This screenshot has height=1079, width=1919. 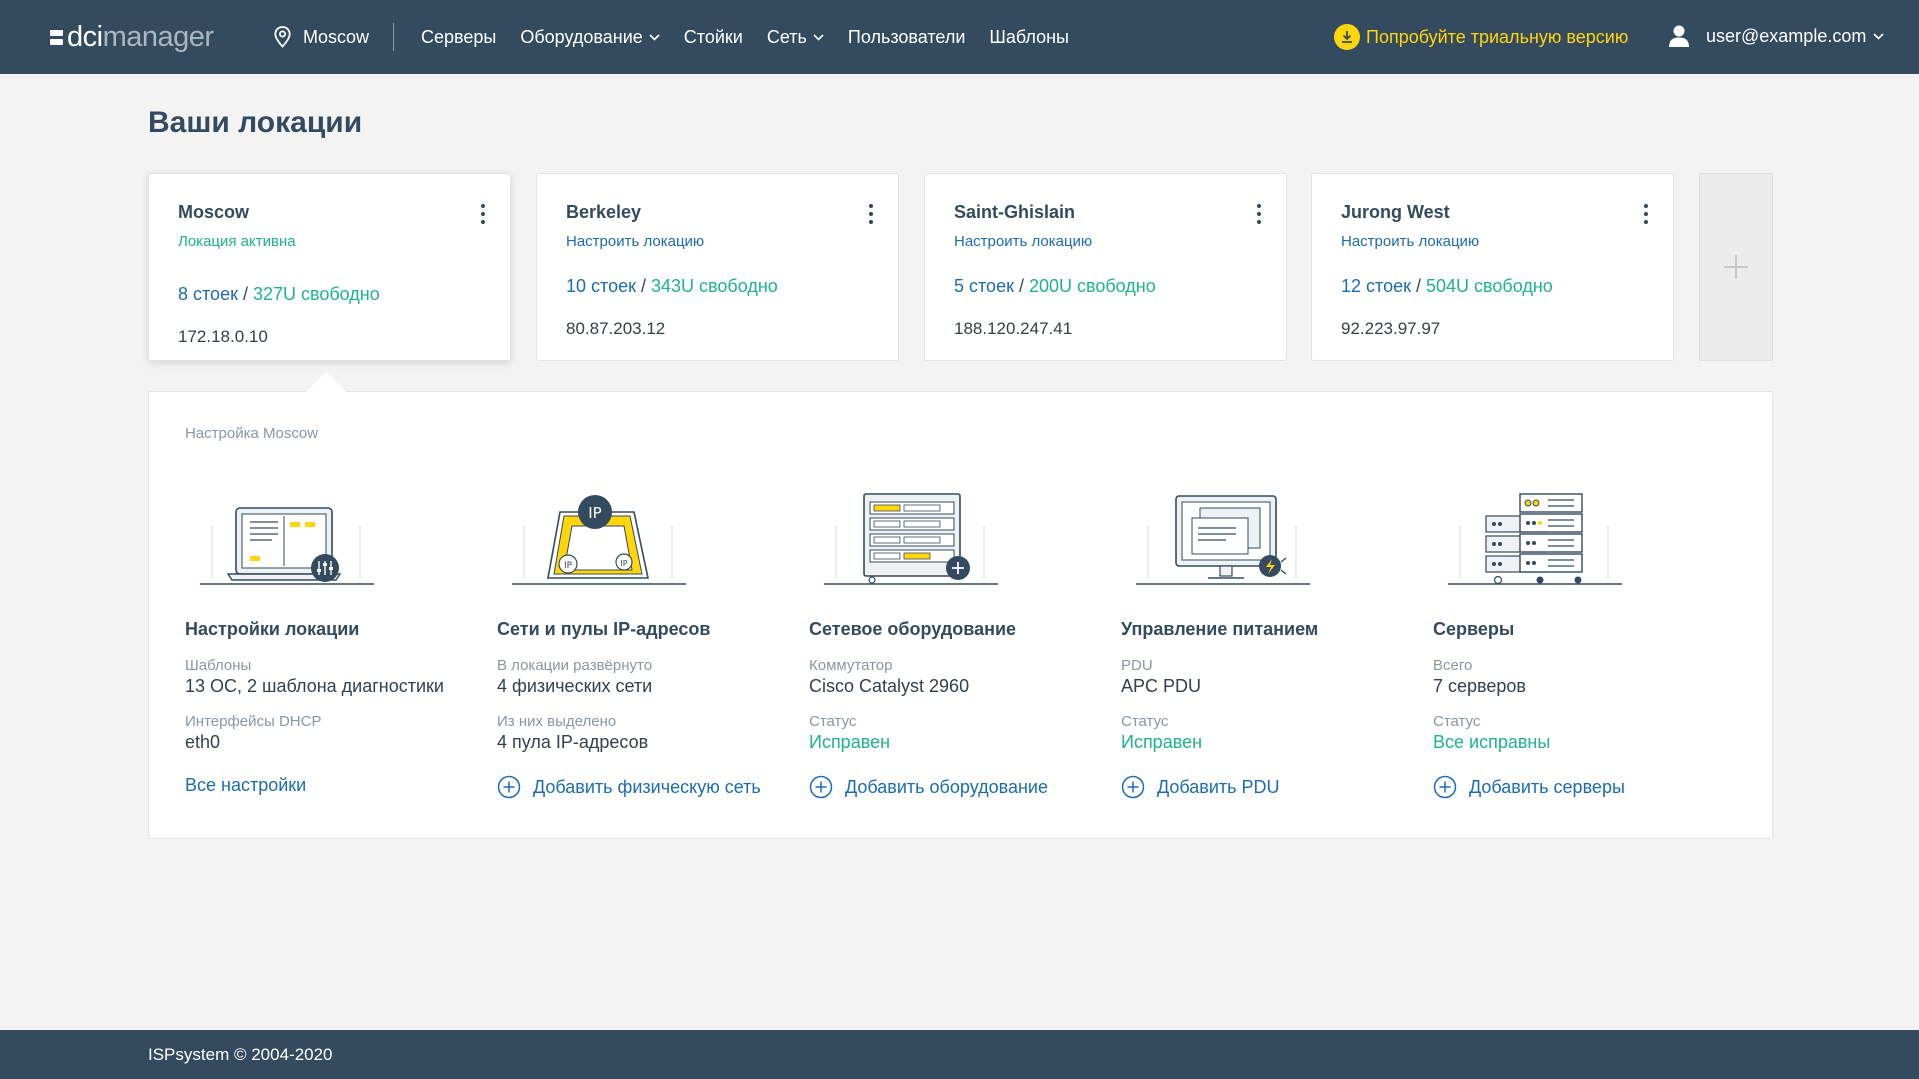 I want to click on add-pdu-button: Добавить PDU, so click(x=1266, y=787).